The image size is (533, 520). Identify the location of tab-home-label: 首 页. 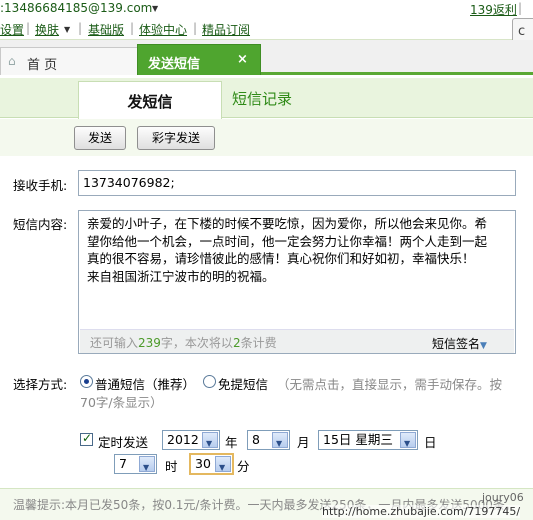
(42, 65).